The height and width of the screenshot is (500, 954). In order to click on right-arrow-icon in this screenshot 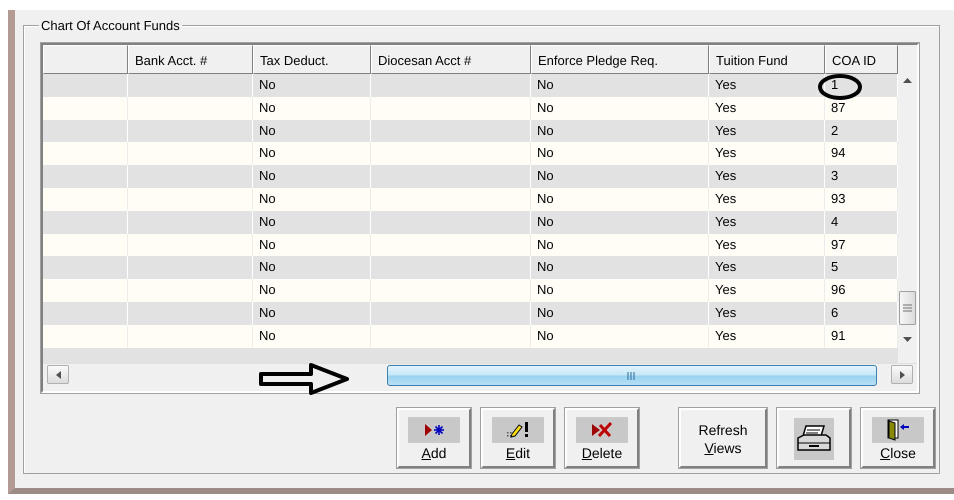, I will do `click(902, 374)`.